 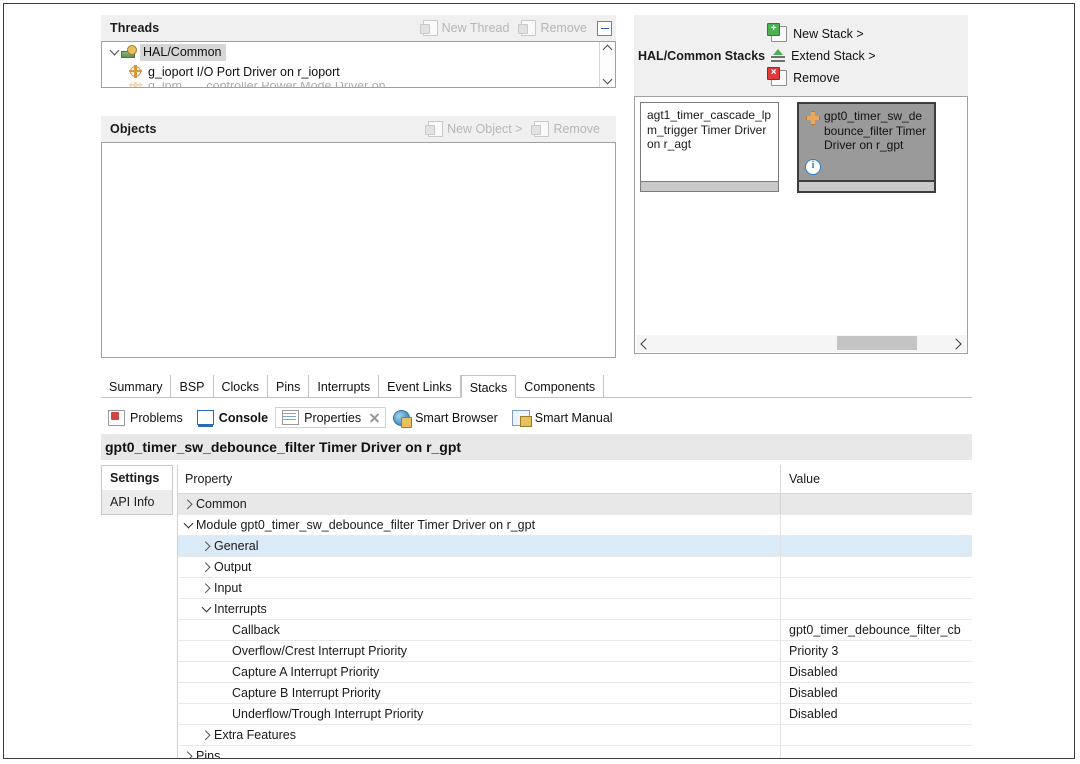 I want to click on row-label-wrap: Underflow/Trough Interrupt Priority, so click(x=319, y=714).